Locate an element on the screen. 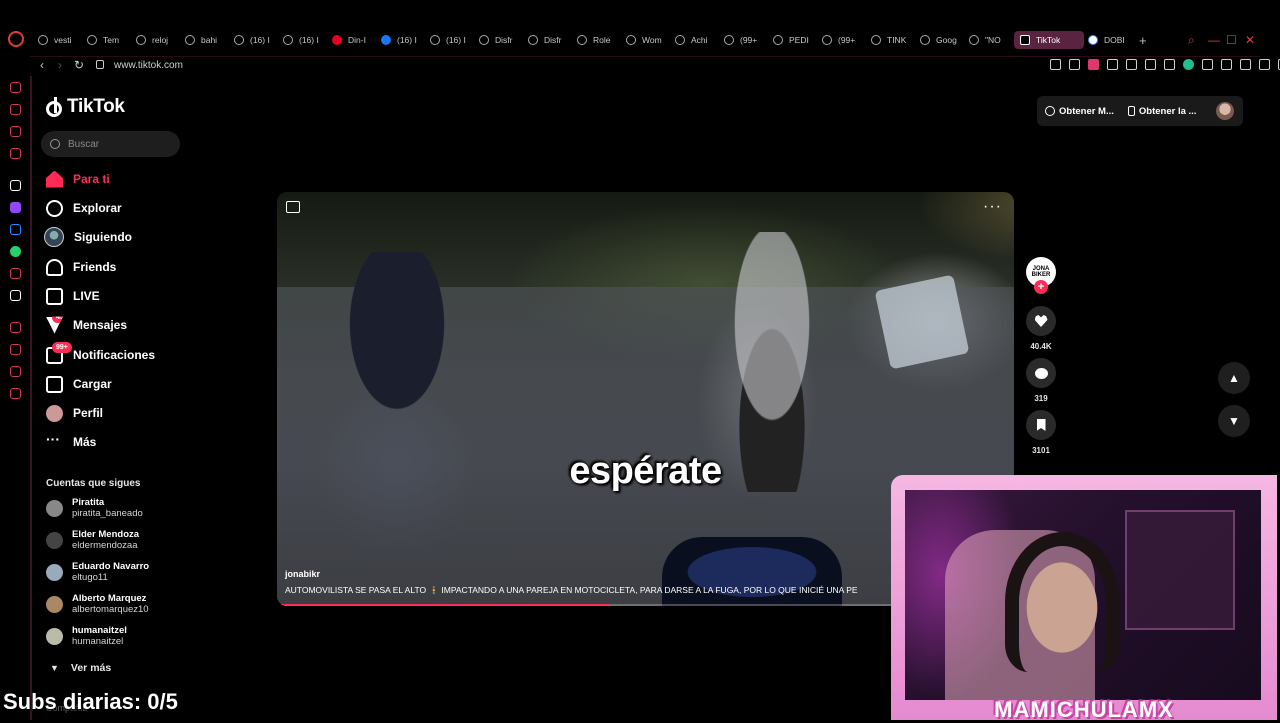 The height and width of the screenshot is (723, 1280). extension-toolbar is located at coordinates (1165, 64).